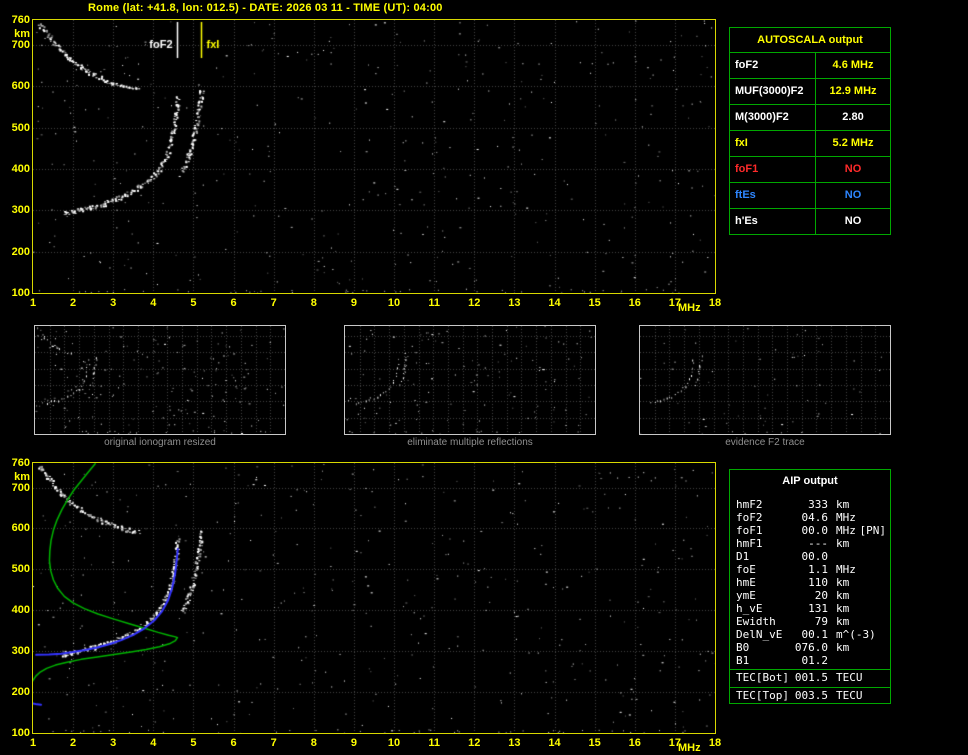  What do you see at coordinates (749, 517) in the screenshot?
I see `aip-row-name: foF2` at bounding box center [749, 517].